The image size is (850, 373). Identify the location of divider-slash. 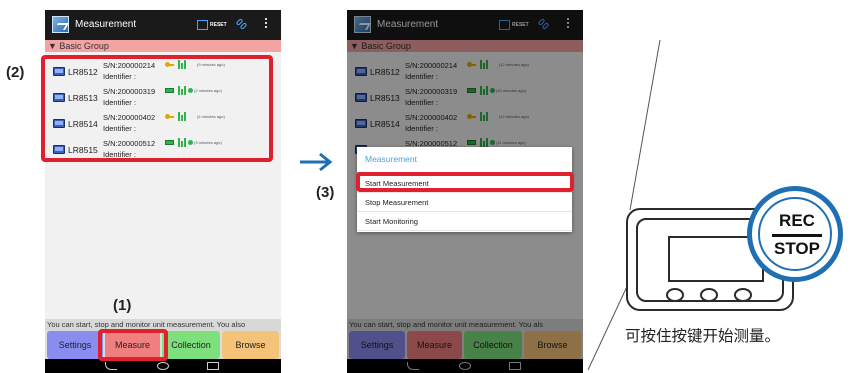
(624, 205).